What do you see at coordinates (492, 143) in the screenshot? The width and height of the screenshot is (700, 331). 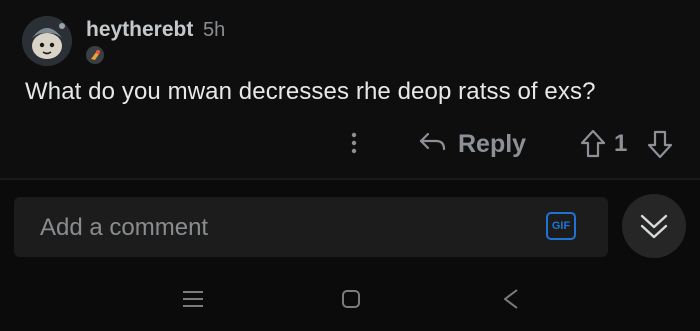 I see `reply-label: Reply` at bounding box center [492, 143].